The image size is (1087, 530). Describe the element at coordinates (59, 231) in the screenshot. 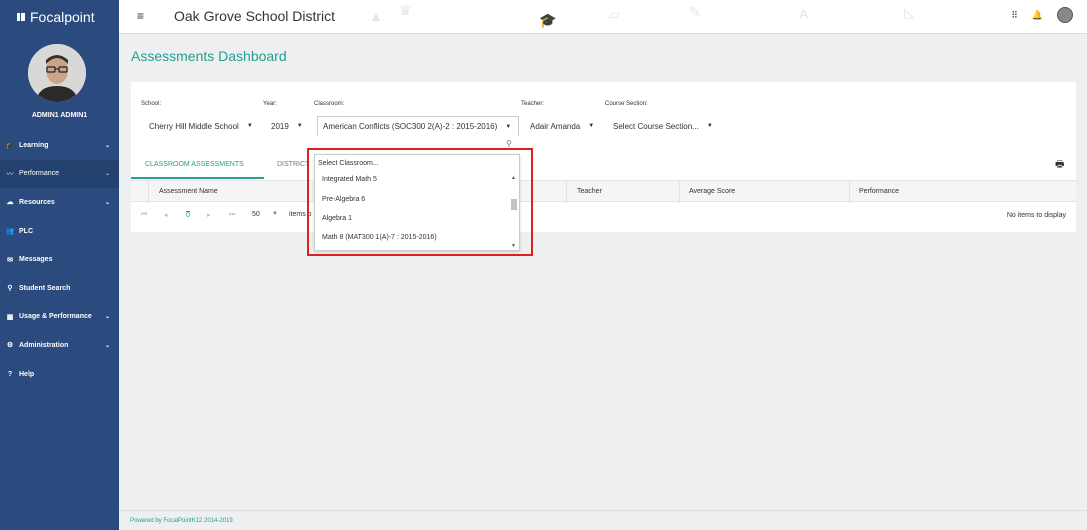

I see `sidebar-item-plc: 👥 PLC` at that location.